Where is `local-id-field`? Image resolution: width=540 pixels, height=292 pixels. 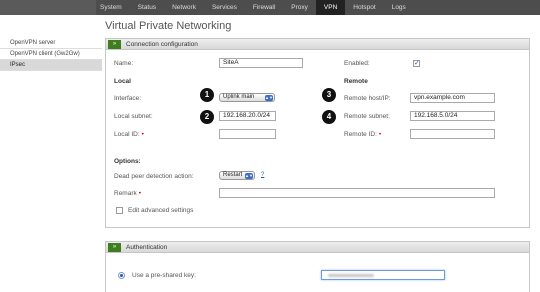
local-id-field is located at coordinates (247, 134).